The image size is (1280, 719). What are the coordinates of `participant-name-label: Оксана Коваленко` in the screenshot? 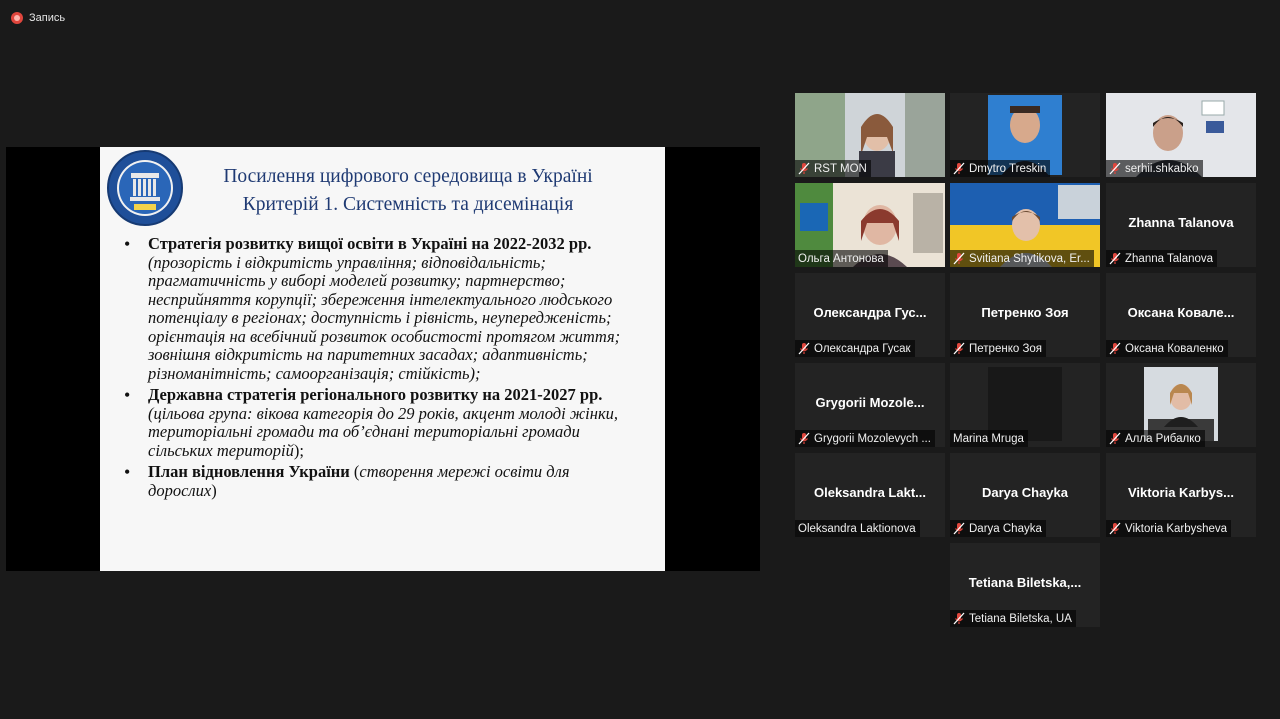 It's located at (1167, 348).